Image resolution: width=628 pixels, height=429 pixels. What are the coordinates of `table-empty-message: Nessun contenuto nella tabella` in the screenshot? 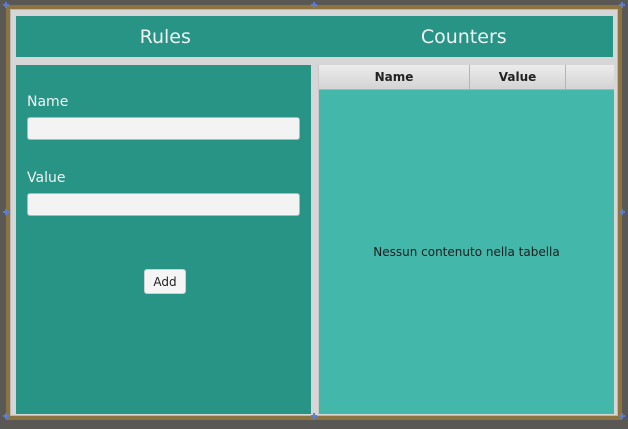 It's located at (466, 251).